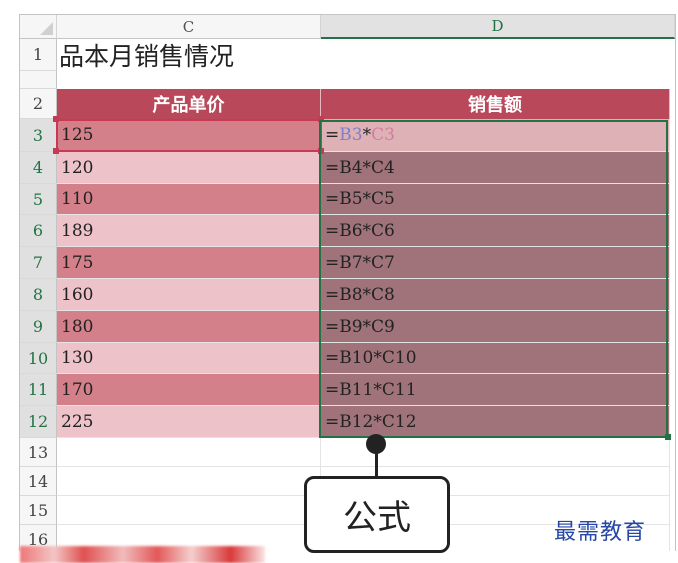  Describe the element at coordinates (495, 327) in the screenshot. I see `formula-cell-d9: =B9*C9` at that location.